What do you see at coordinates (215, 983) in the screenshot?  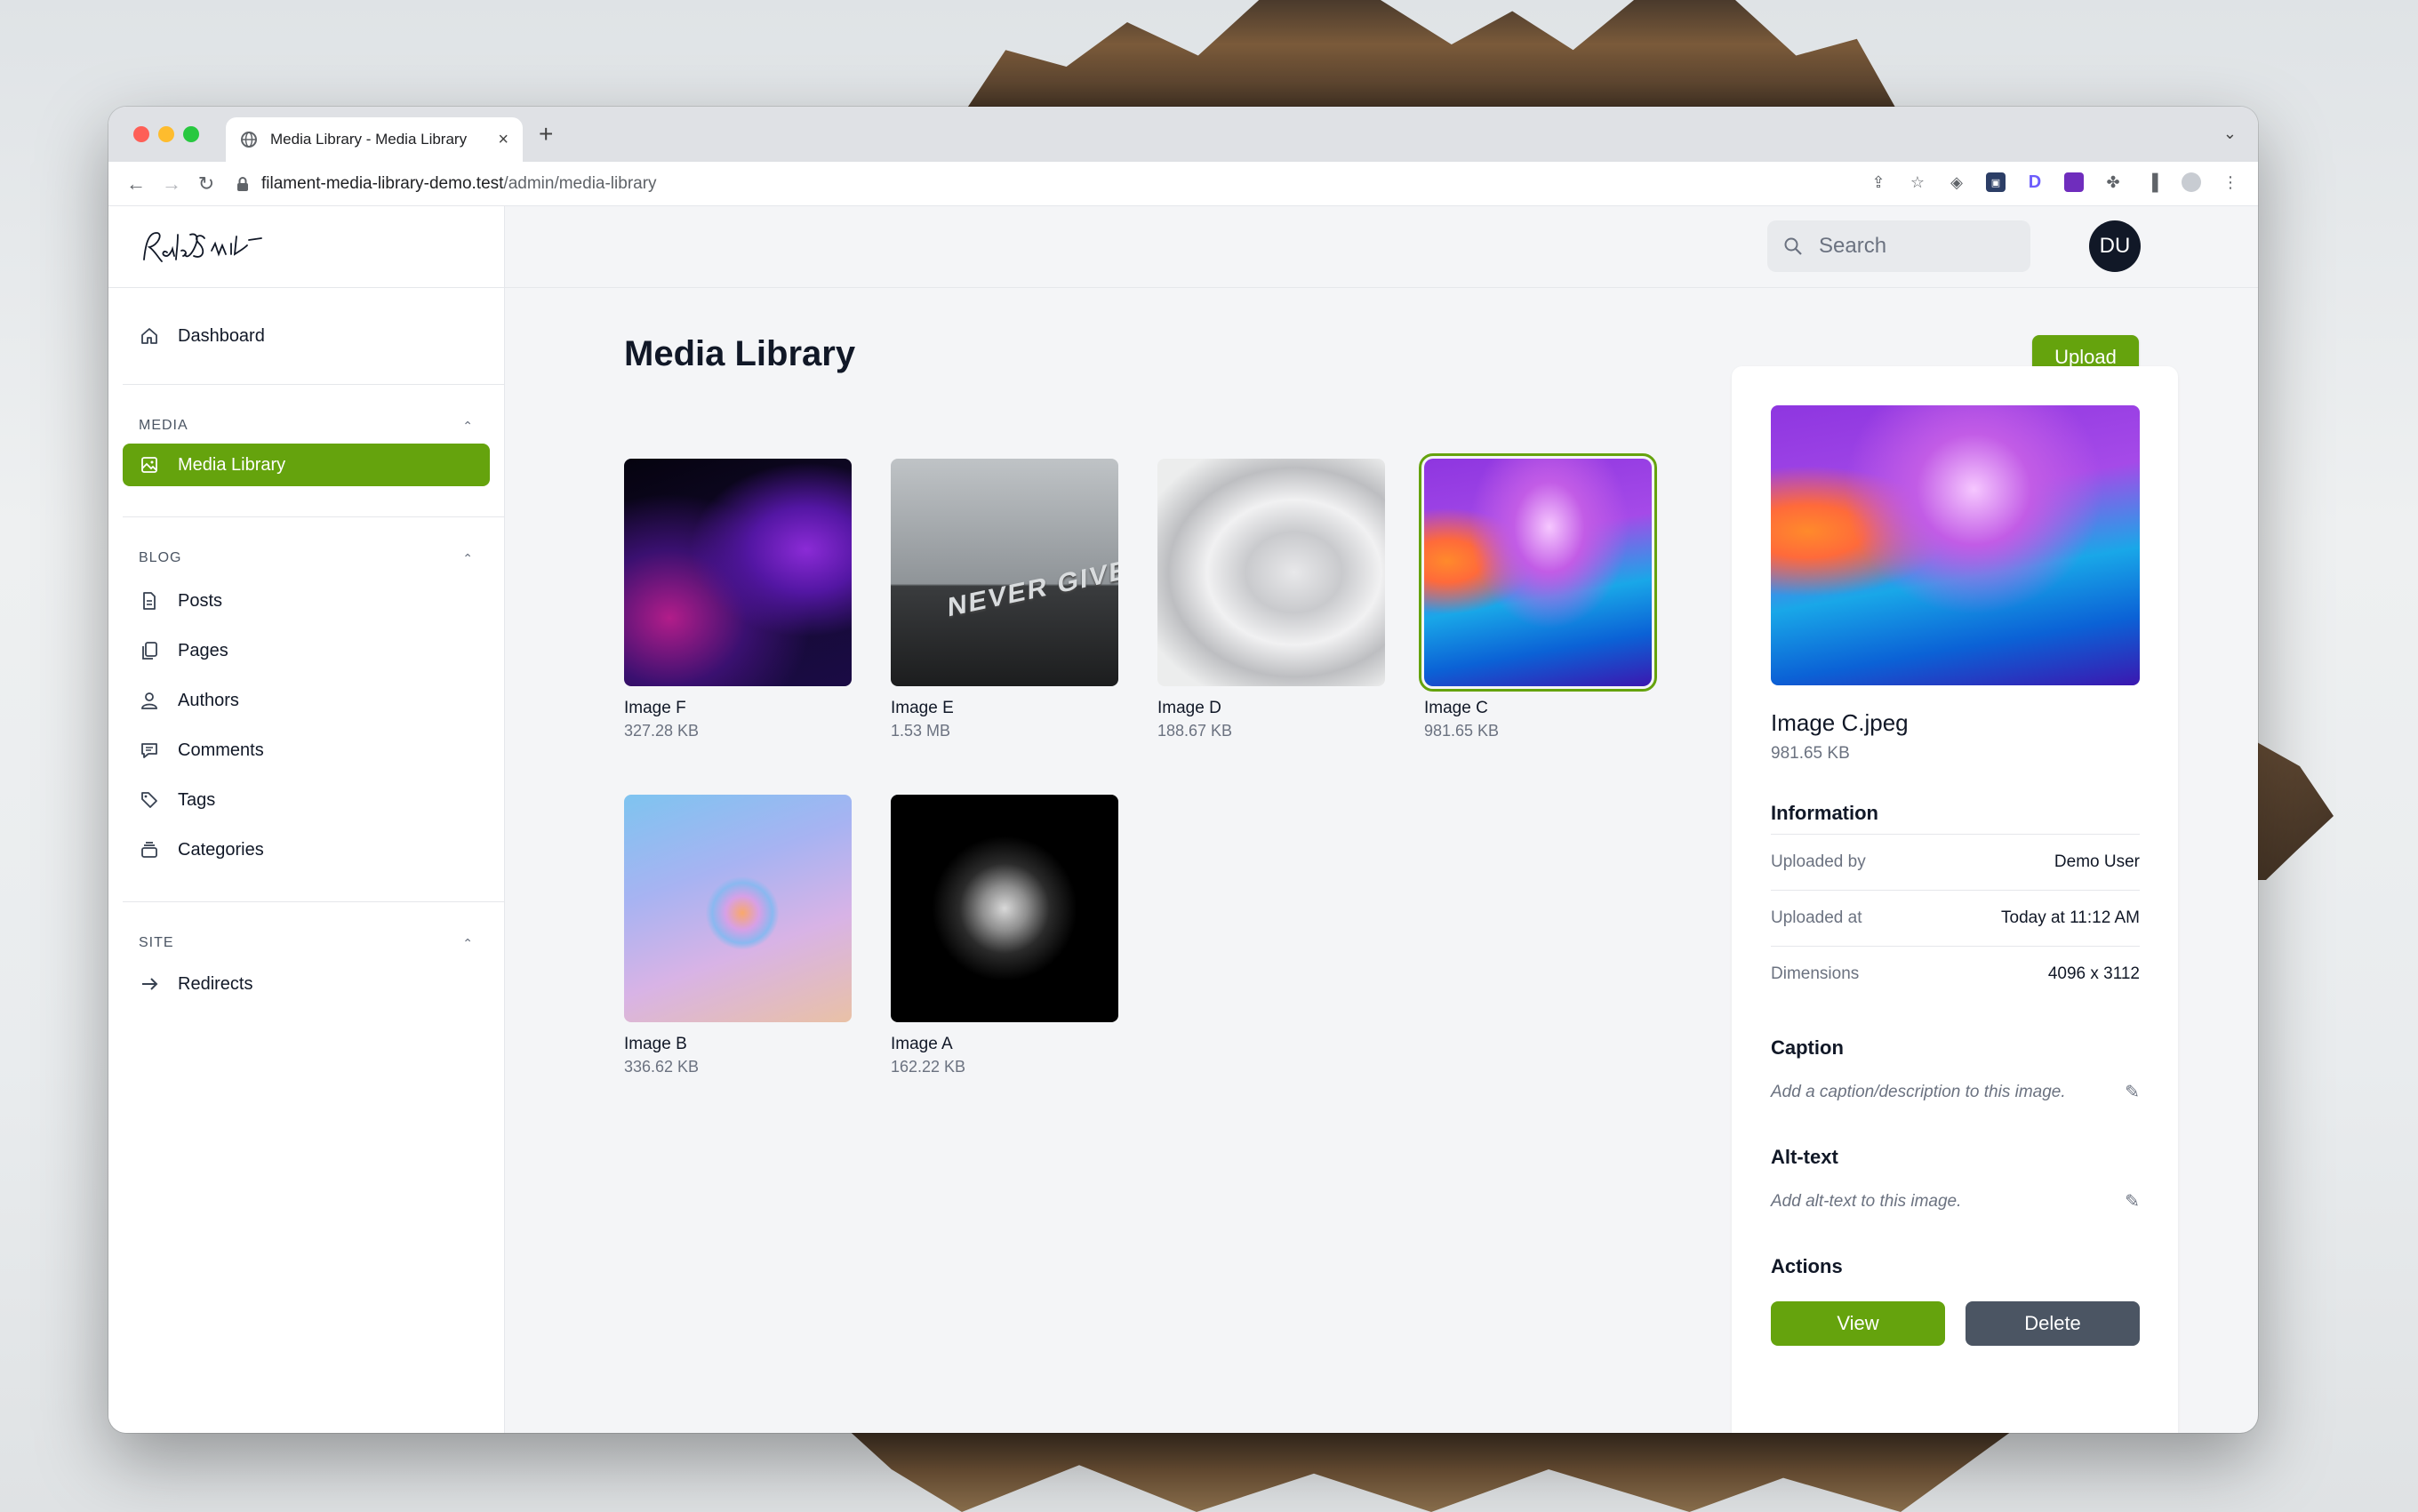 I see `sidebar-item-label: Redirects` at bounding box center [215, 983].